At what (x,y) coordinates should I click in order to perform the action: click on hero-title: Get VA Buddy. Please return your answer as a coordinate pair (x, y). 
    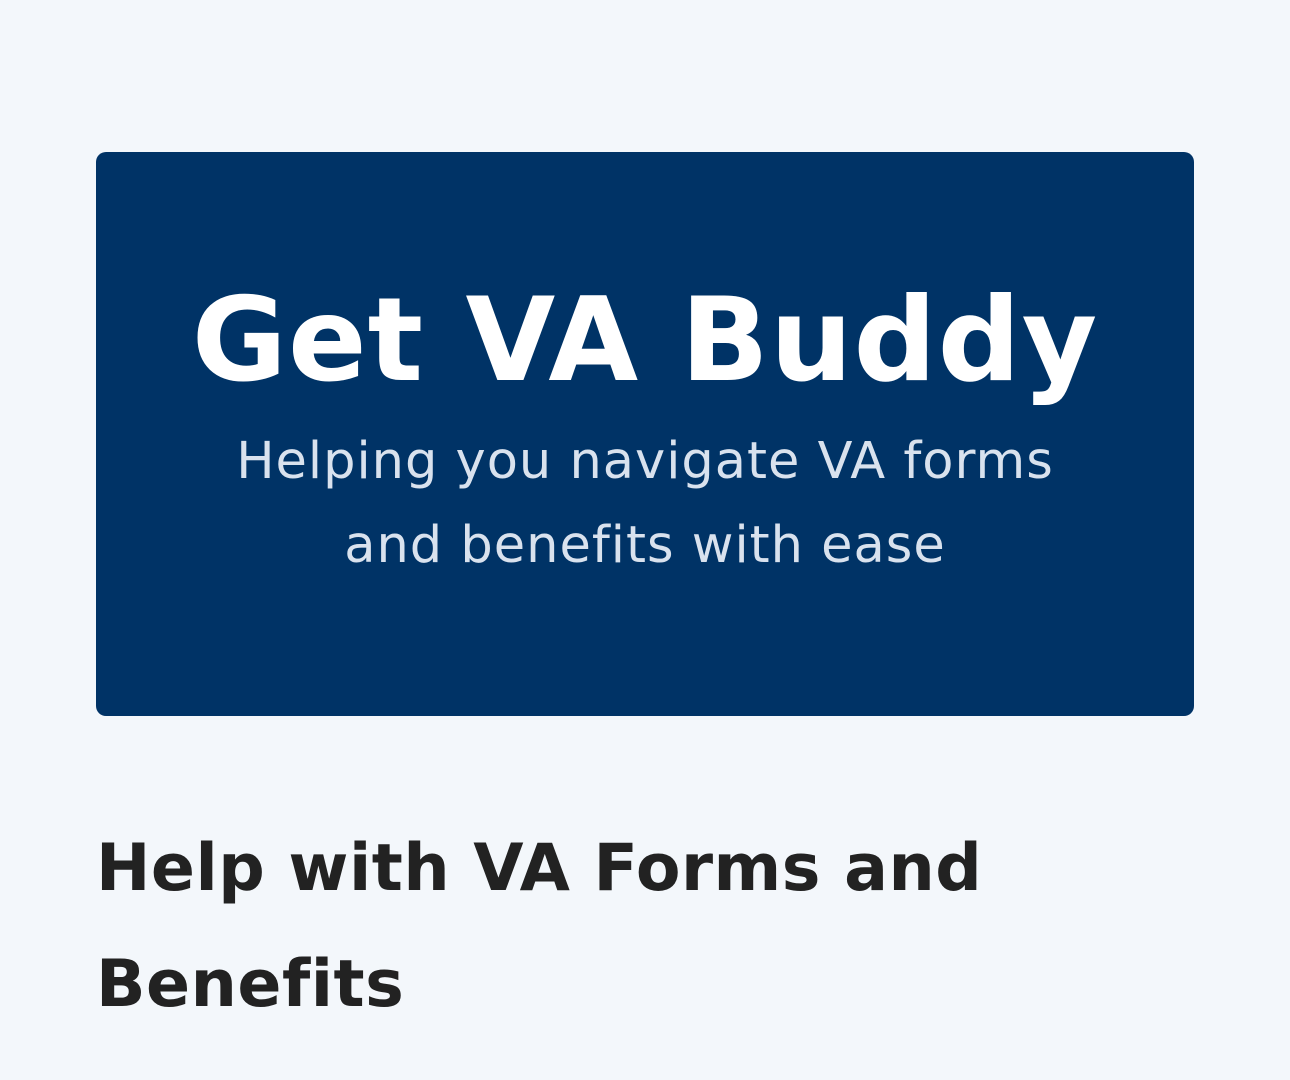
    Looking at the image, I should click on (645, 341).